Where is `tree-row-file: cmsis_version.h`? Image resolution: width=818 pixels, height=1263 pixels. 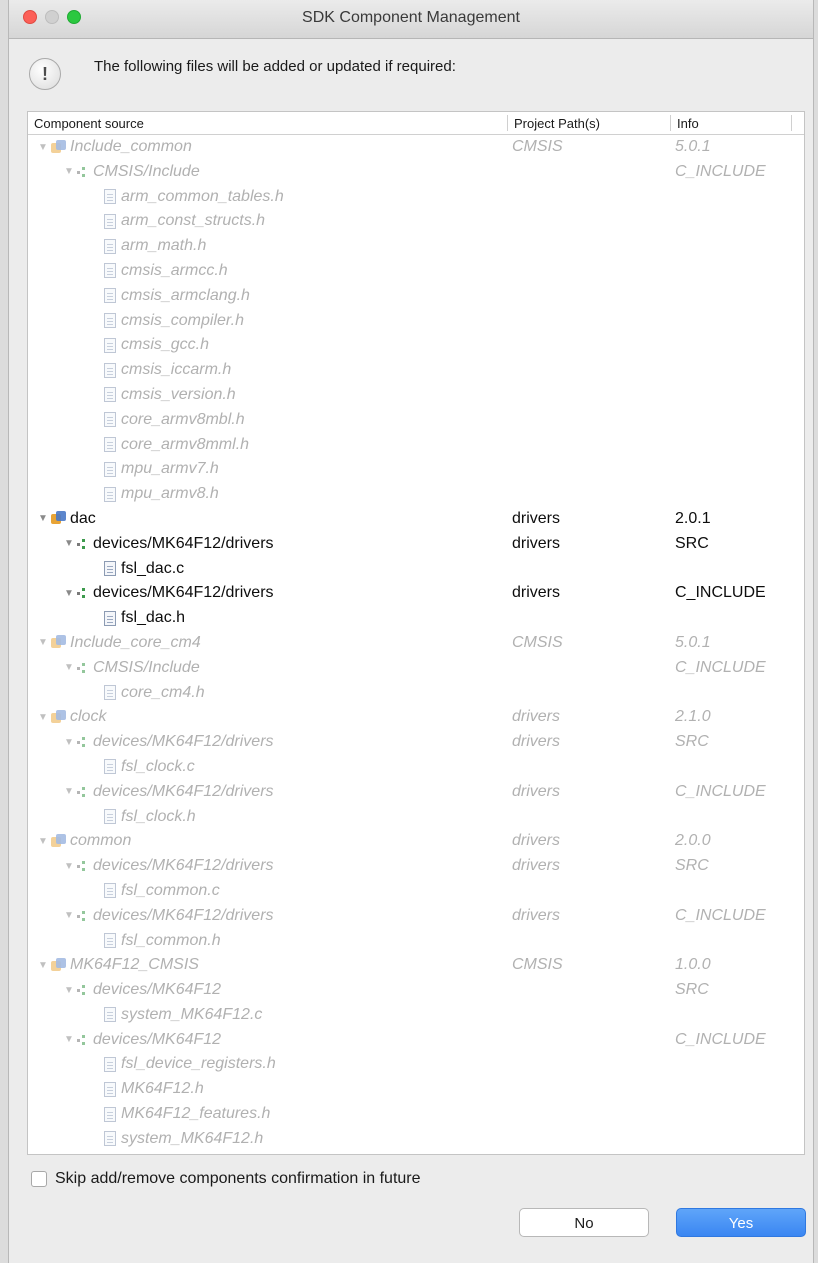 tree-row-file: cmsis_version.h is located at coordinates (416, 395).